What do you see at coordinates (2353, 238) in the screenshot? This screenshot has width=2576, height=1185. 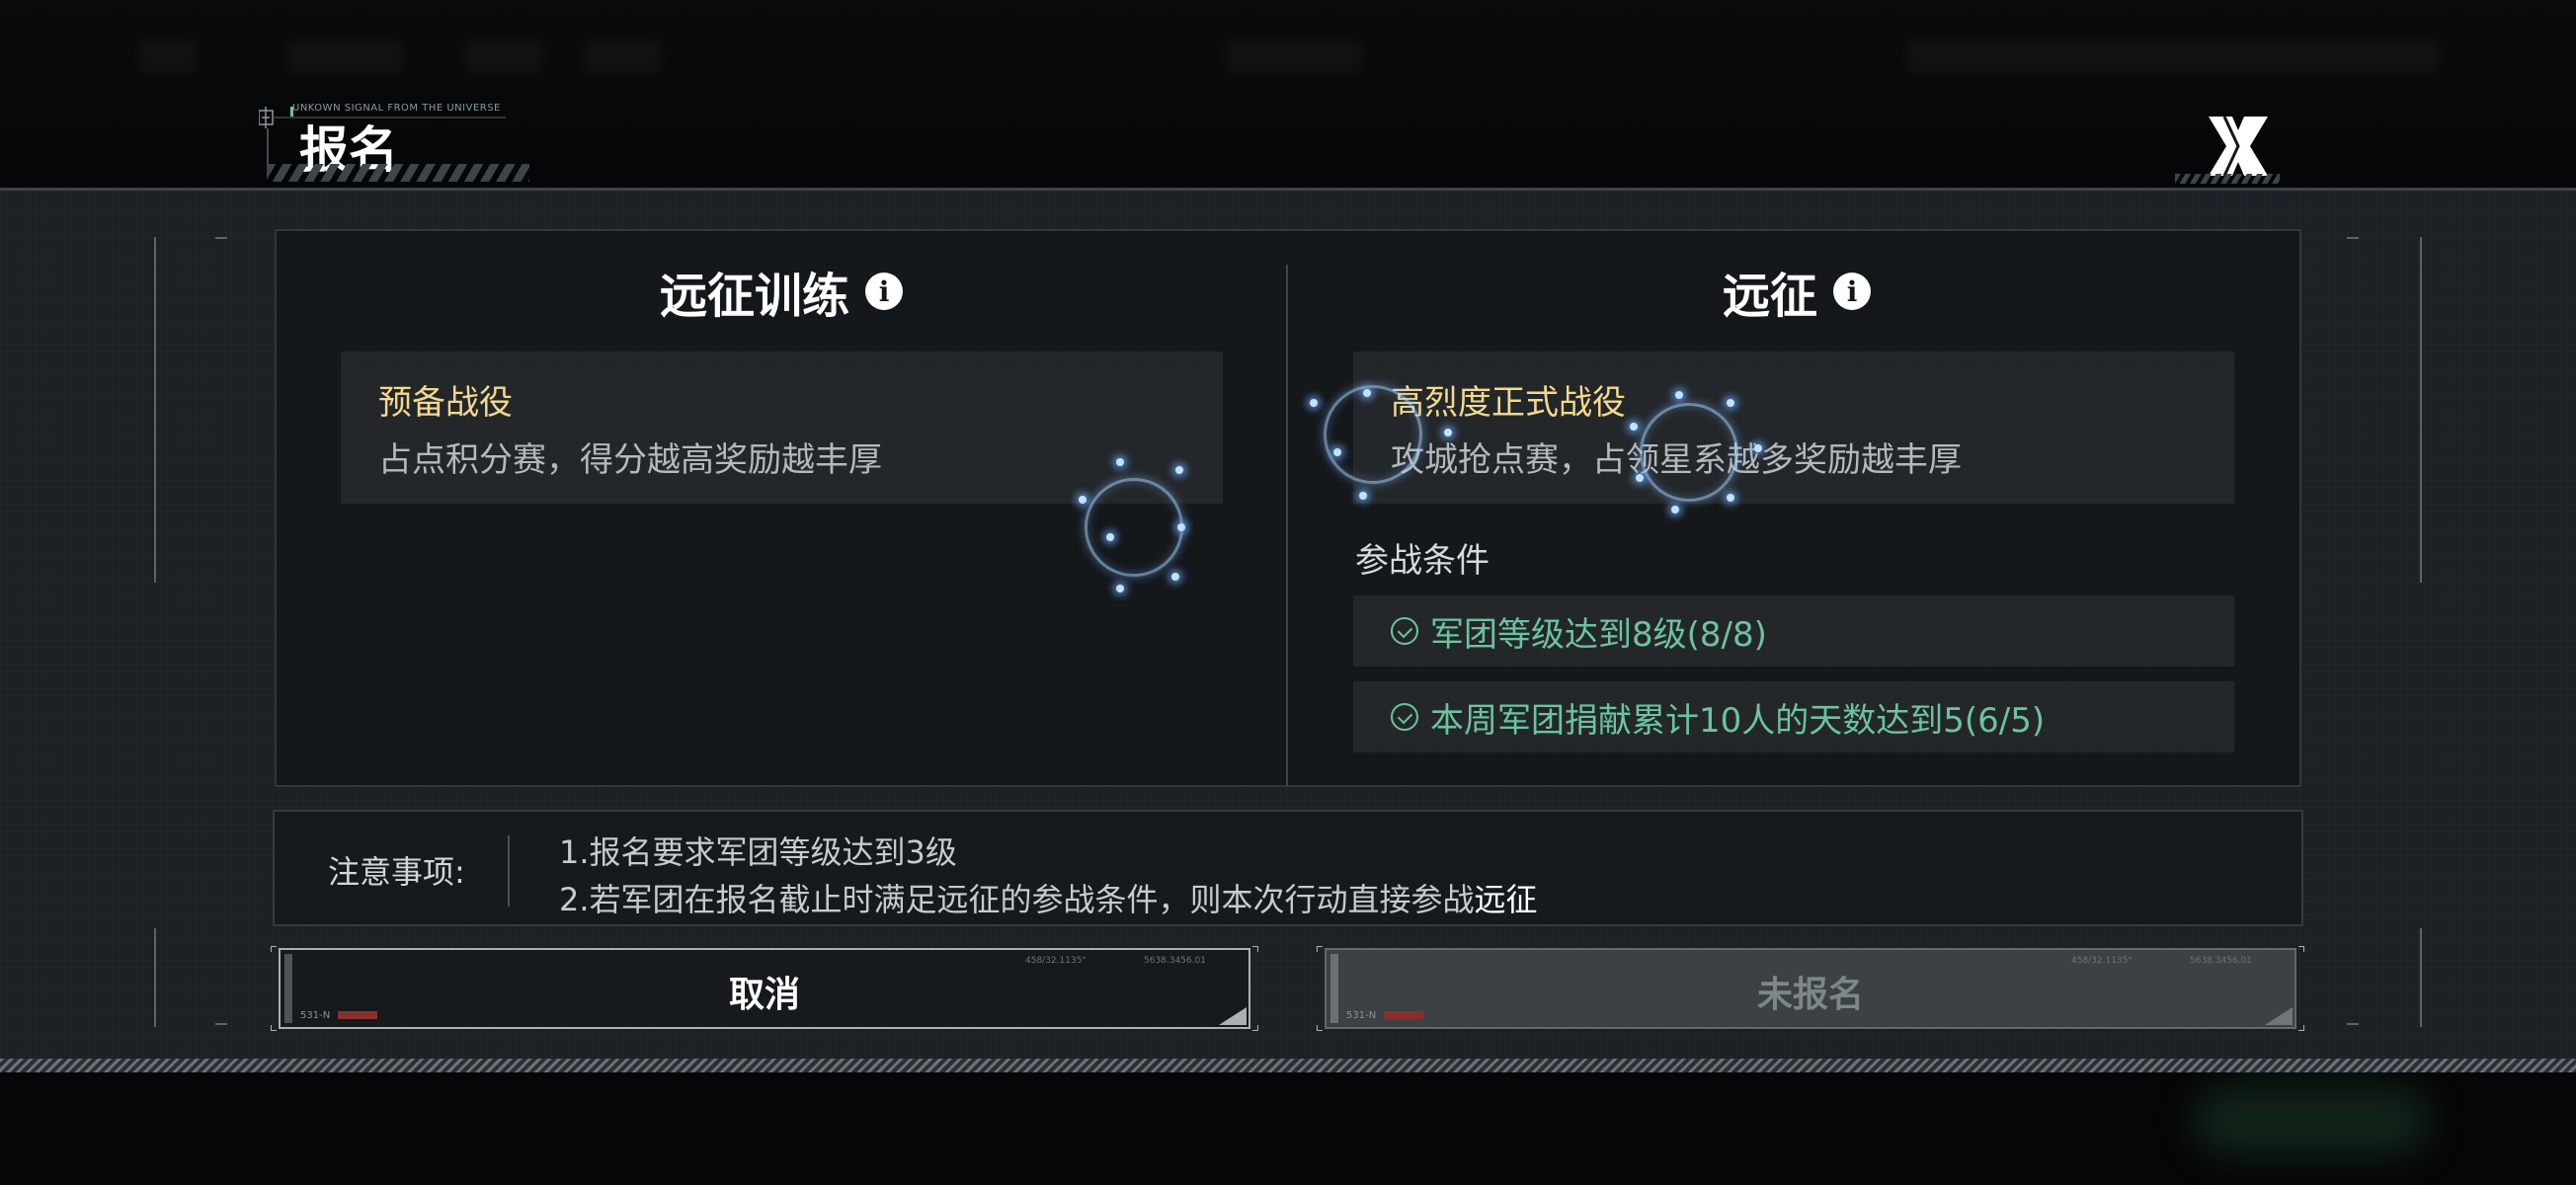 I see `right-tick` at bounding box center [2353, 238].